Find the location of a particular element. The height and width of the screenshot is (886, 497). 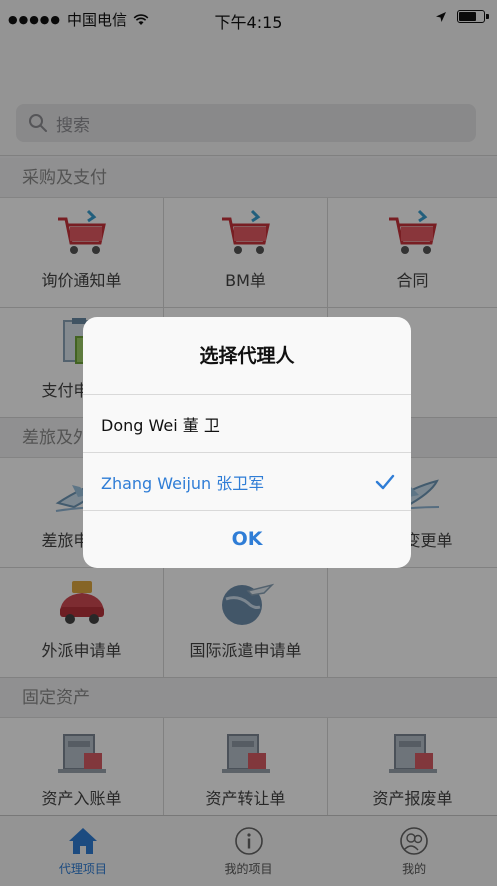

proxy-option-zhang-weijun: Zhang Weijun 张卫军 is located at coordinates (247, 482).